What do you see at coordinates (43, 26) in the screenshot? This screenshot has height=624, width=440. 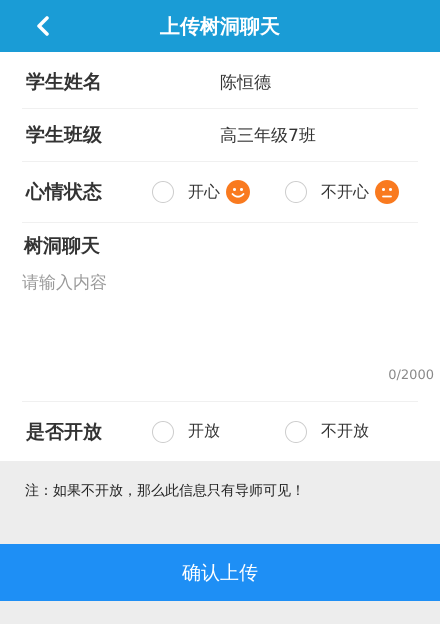 I see `back-icon` at bounding box center [43, 26].